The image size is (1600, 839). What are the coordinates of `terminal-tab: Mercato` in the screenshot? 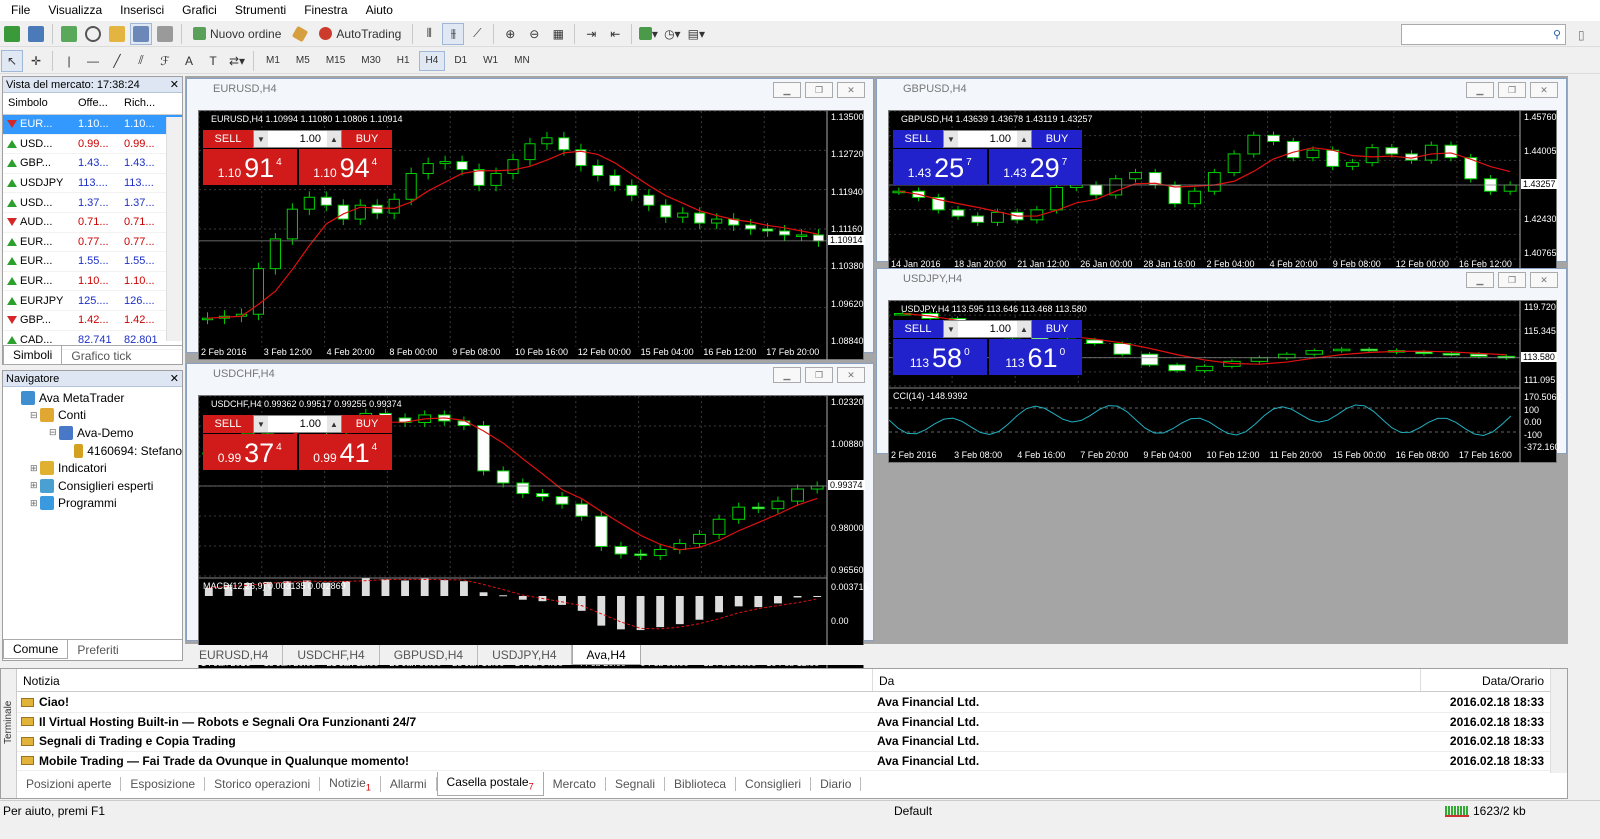 It's located at (575, 784).